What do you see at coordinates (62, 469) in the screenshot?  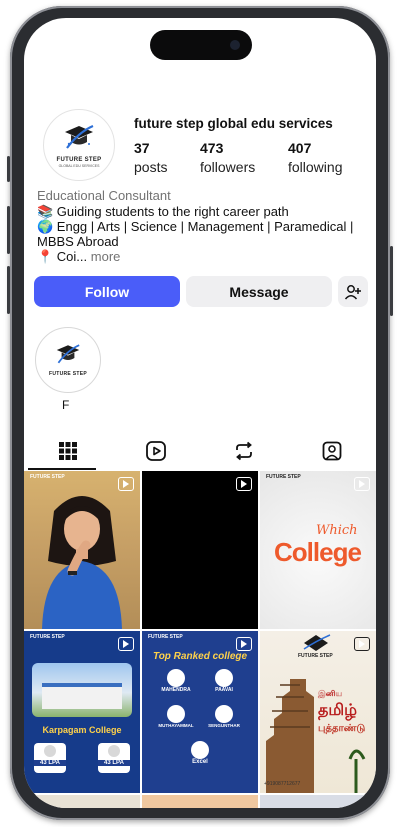 I see `active-tab-indicator` at bounding box center [62, 469].